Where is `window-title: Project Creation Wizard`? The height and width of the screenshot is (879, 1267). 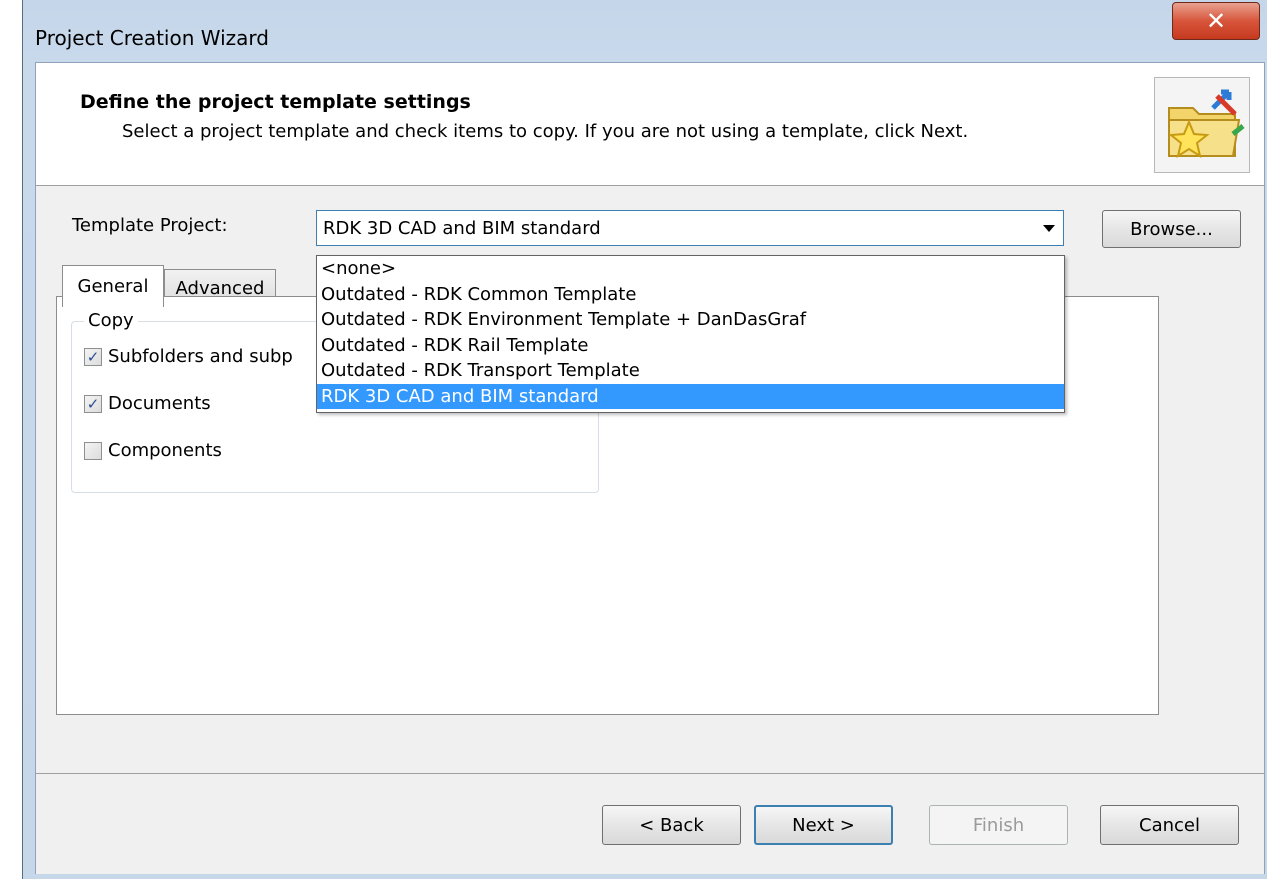
window-title: Project Creation Wizard is located at coordinates (152, 38).